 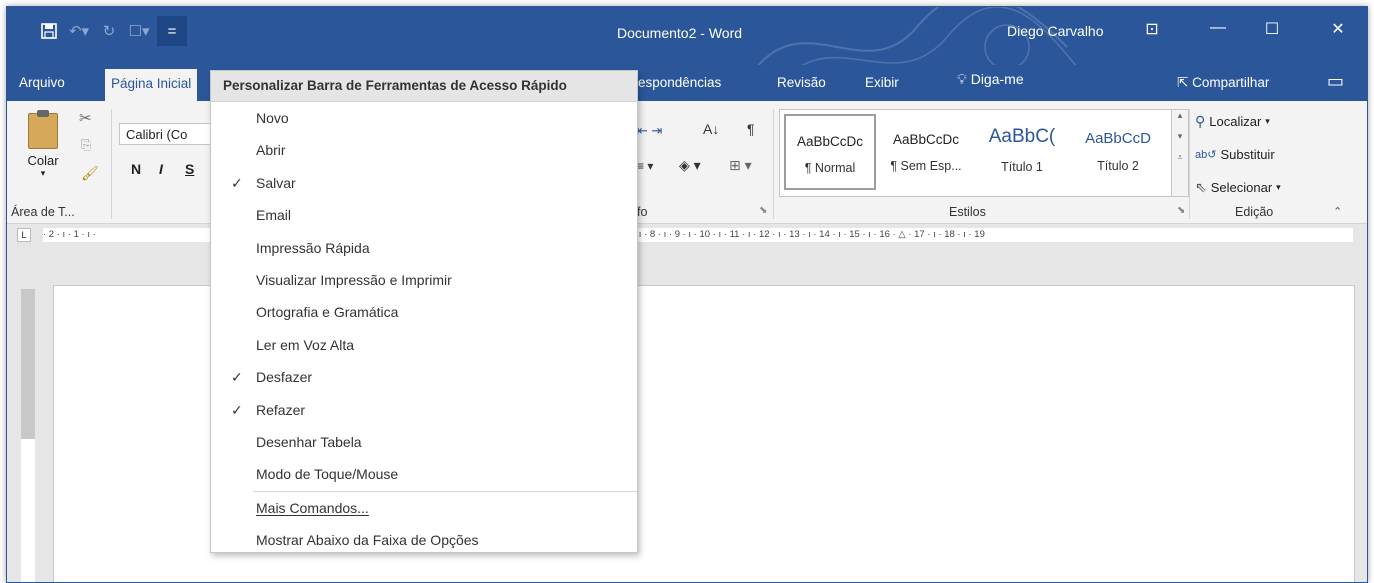 I want to click on format-painter-icon: 🖌︎, so click(x=90, y=173).